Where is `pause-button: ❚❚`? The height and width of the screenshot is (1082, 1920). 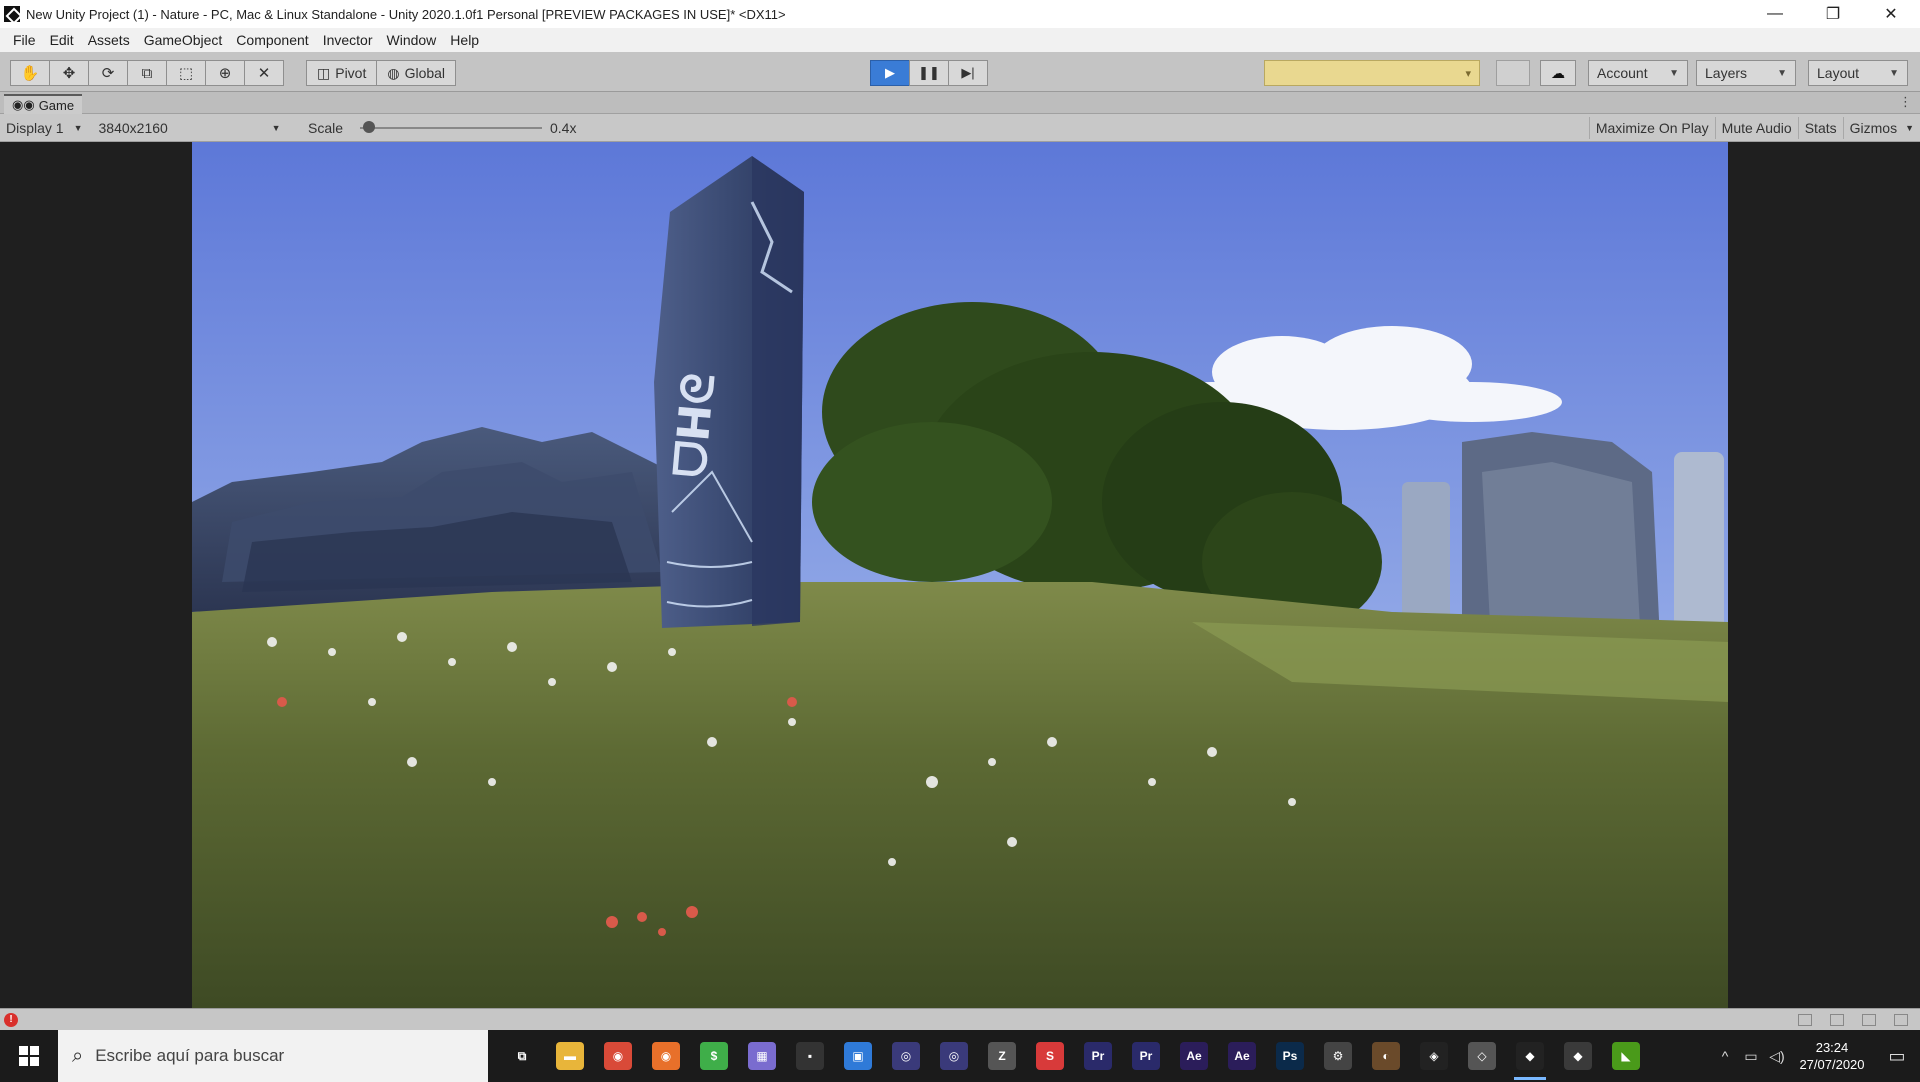
pause-button: ❚❚ is located at coordinates (929, 73).